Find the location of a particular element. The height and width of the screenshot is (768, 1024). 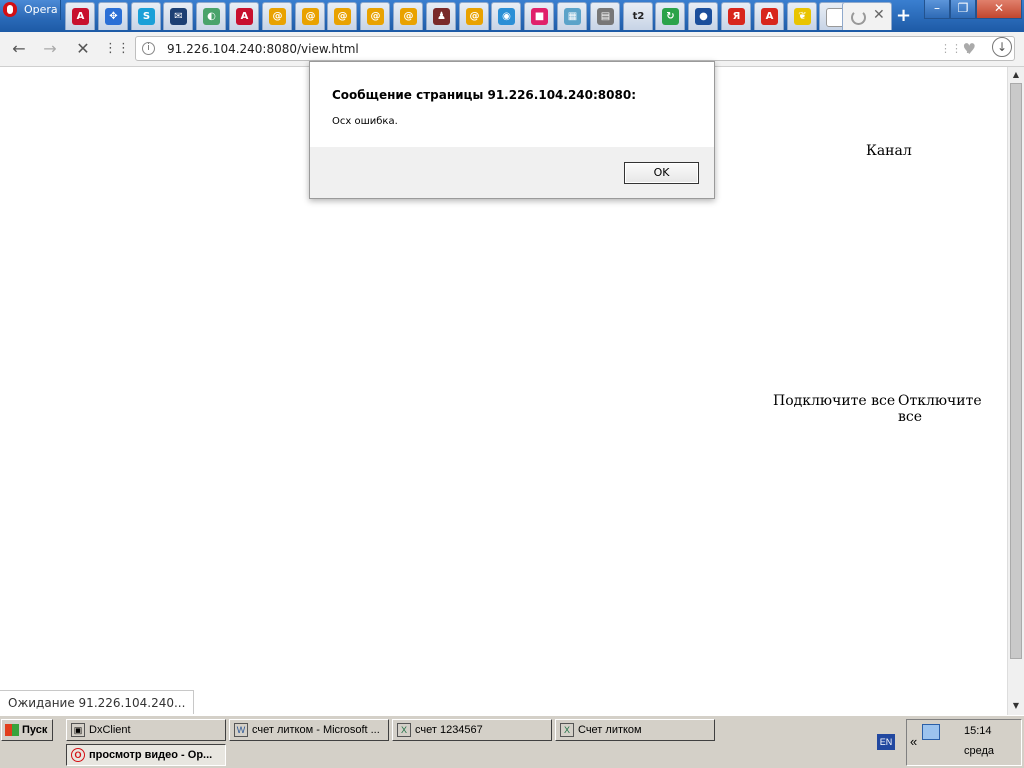

stash-grid-icon: ⋮⋮⋮ is located at coordinates (956, 49).